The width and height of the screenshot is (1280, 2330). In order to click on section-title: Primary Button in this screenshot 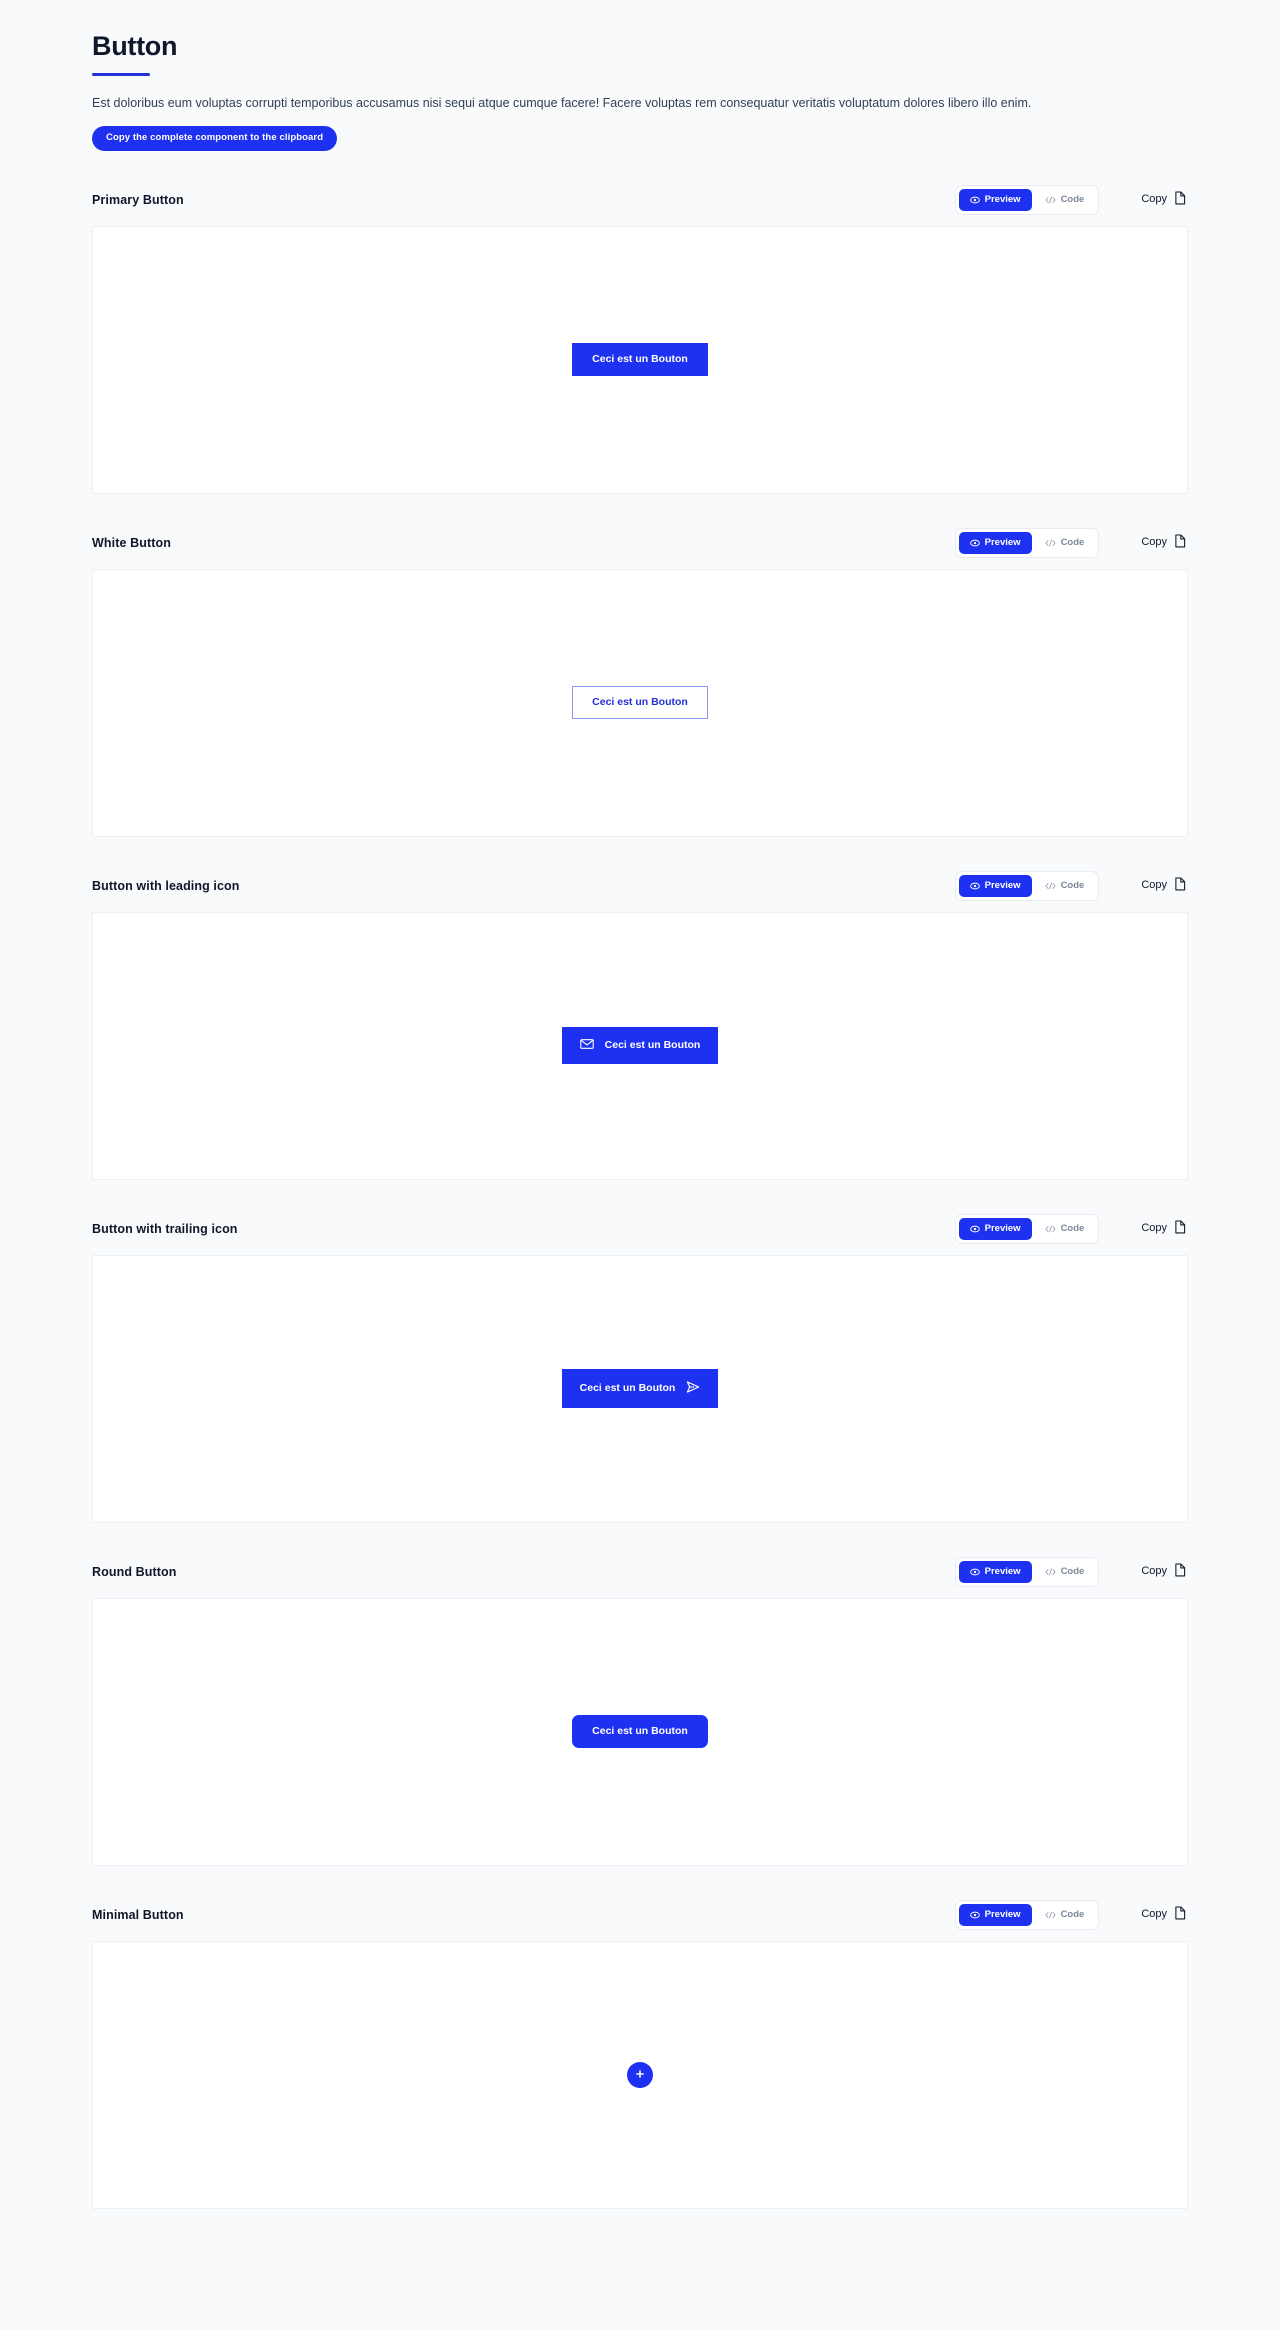, I will do `click(138, 199)`.